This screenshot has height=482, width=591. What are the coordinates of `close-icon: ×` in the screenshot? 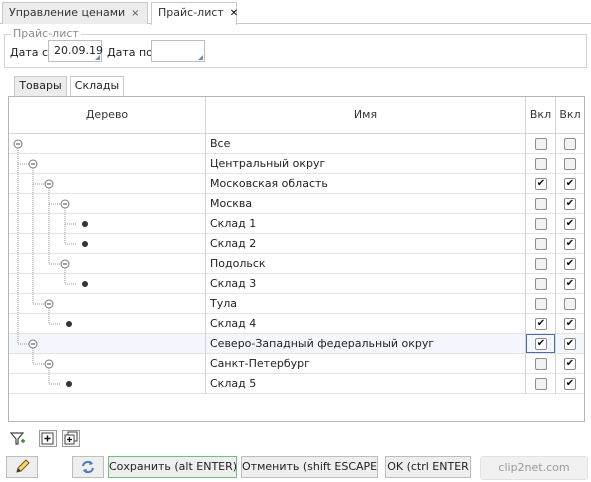 It's located at (135, 13).